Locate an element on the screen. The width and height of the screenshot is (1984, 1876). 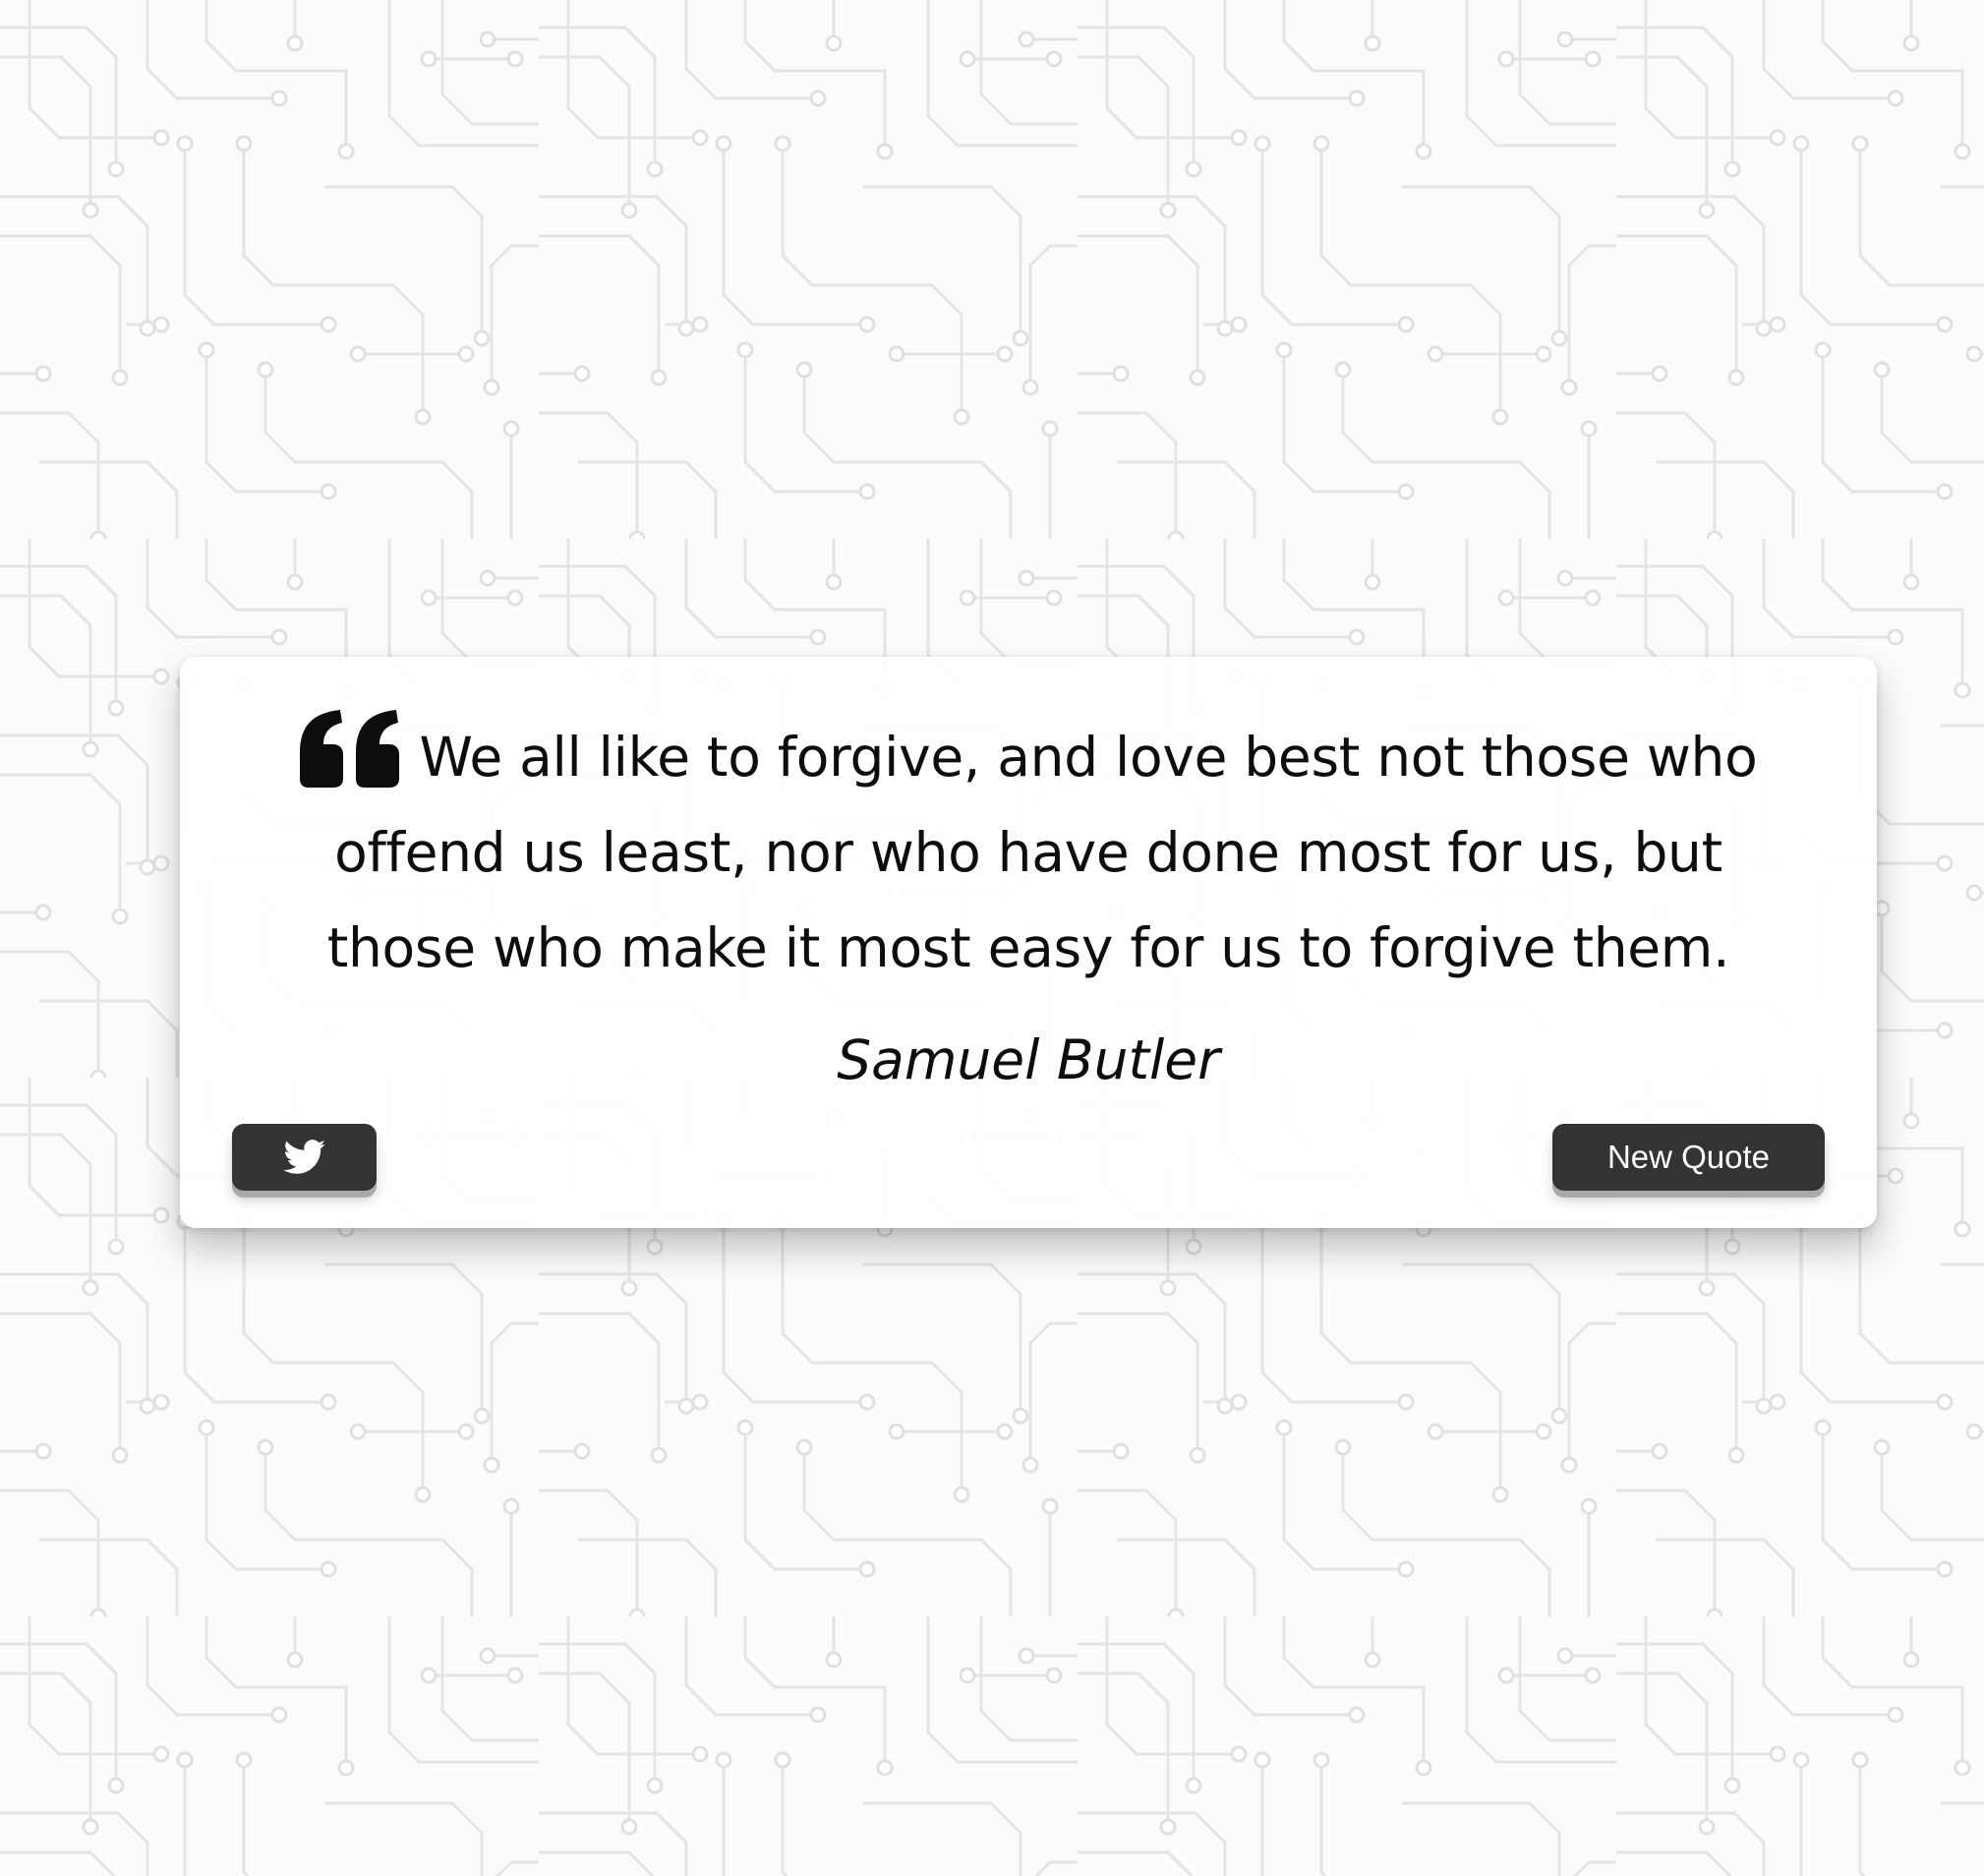
twitter-icon is located at coordinates (303, 1157).